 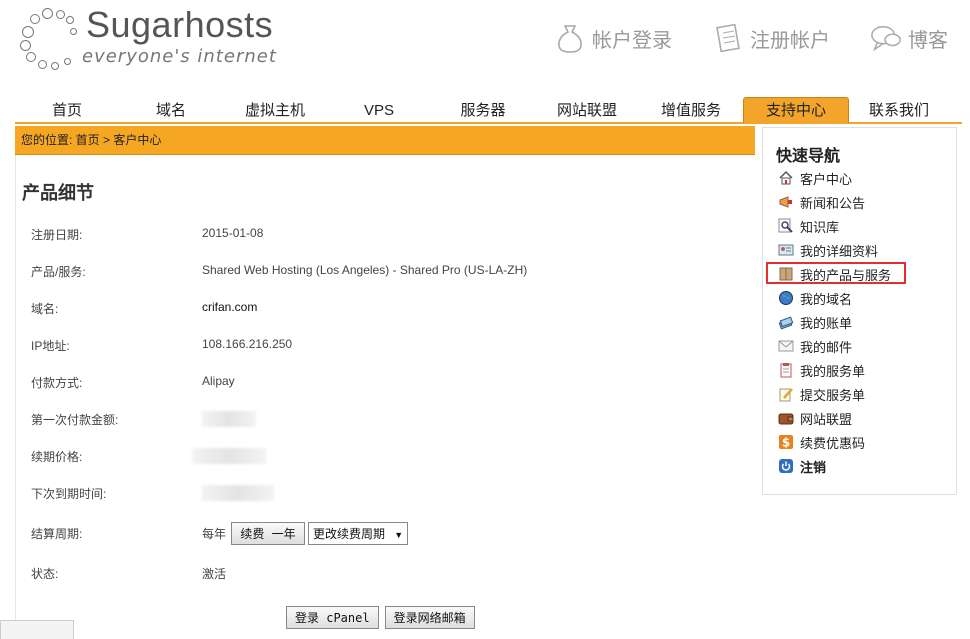 I want to click on sidebar-item-label: 提交服务单, so click(x=833, y=395).